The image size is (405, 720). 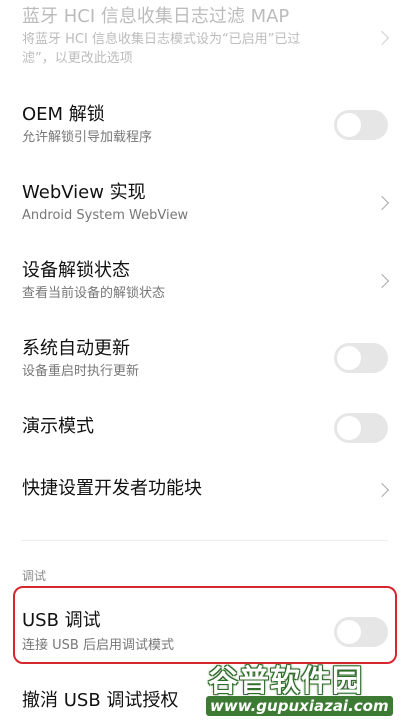 I want to click on oem-unlock-toggle, so click(x=361, y=125).